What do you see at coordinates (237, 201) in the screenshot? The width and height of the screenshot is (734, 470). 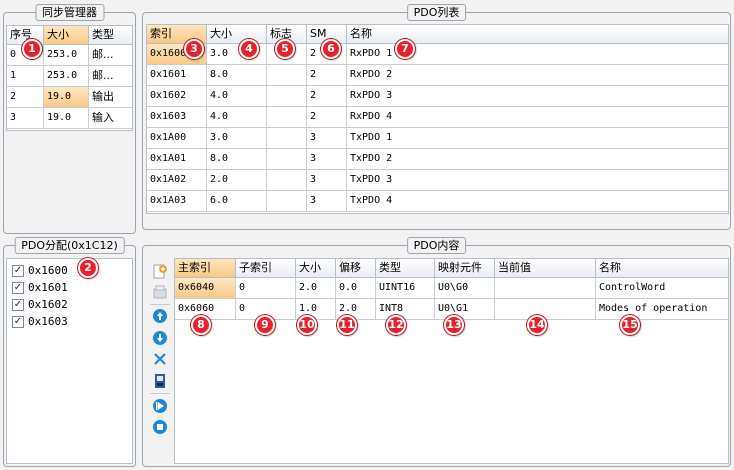 I see `pdo-cell-size: 6.0` at bounding box center [237, 201].